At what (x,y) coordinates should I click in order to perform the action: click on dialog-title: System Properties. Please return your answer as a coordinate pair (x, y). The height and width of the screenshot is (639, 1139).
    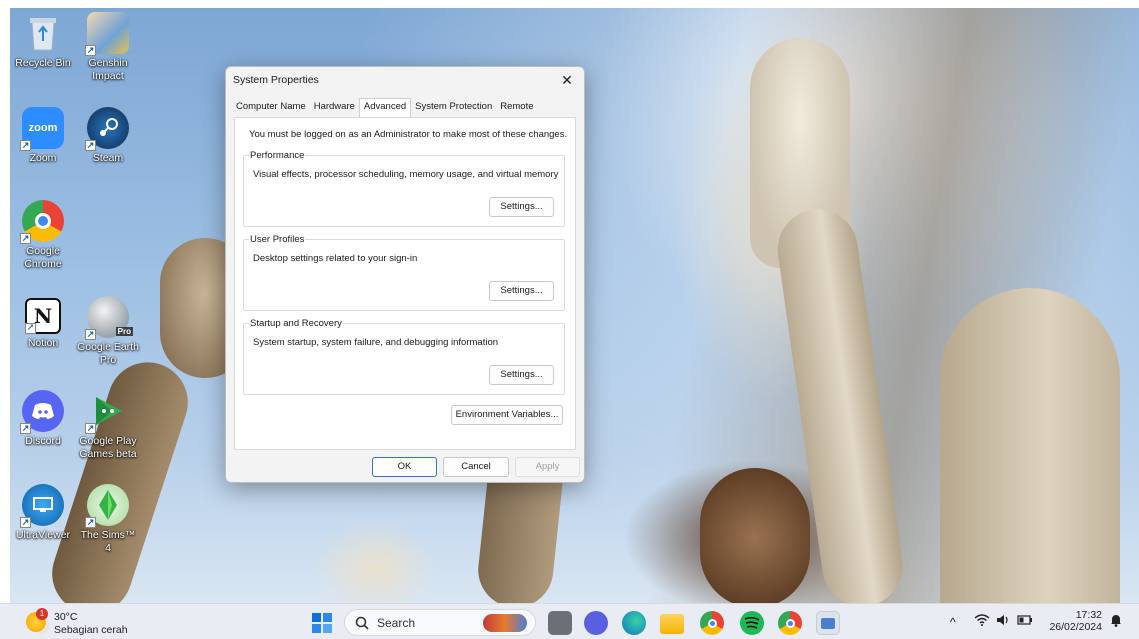
    Looking at the image, I should click on (276, 80).